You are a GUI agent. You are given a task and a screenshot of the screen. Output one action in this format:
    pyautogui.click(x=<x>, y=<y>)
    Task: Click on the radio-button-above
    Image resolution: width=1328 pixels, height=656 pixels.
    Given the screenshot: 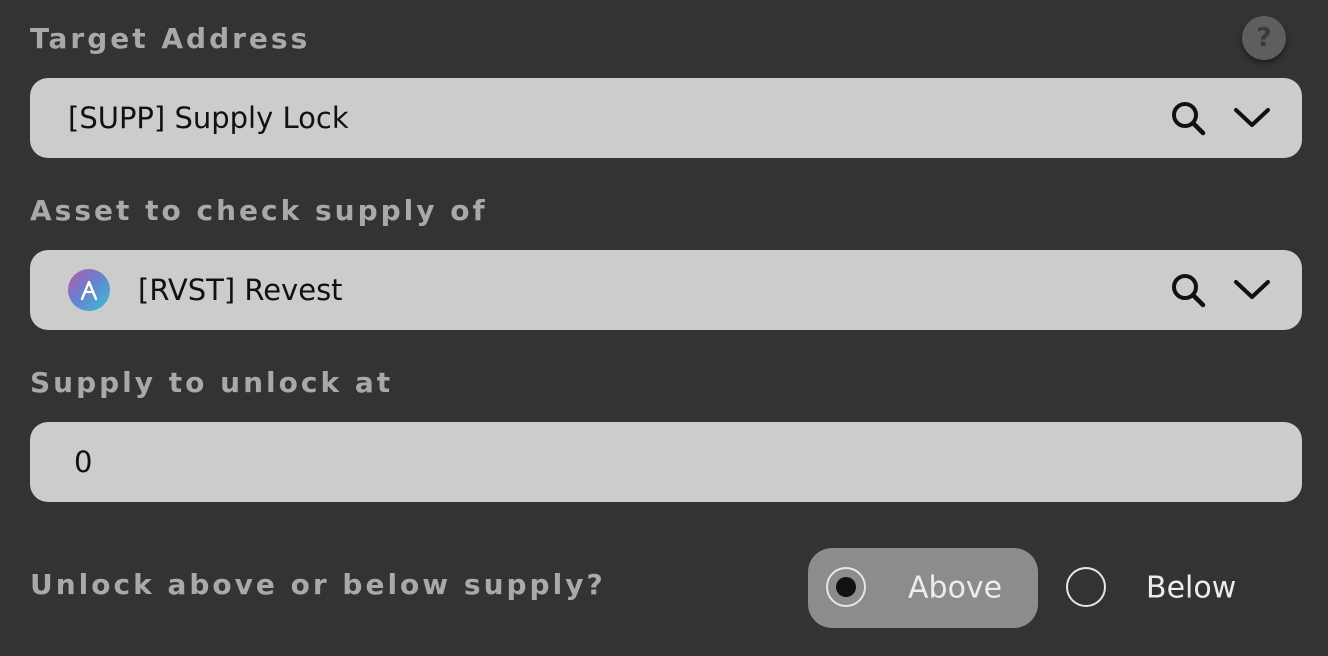 What is the action you would take?
    pyautogui.click(x=846, y=587)
    